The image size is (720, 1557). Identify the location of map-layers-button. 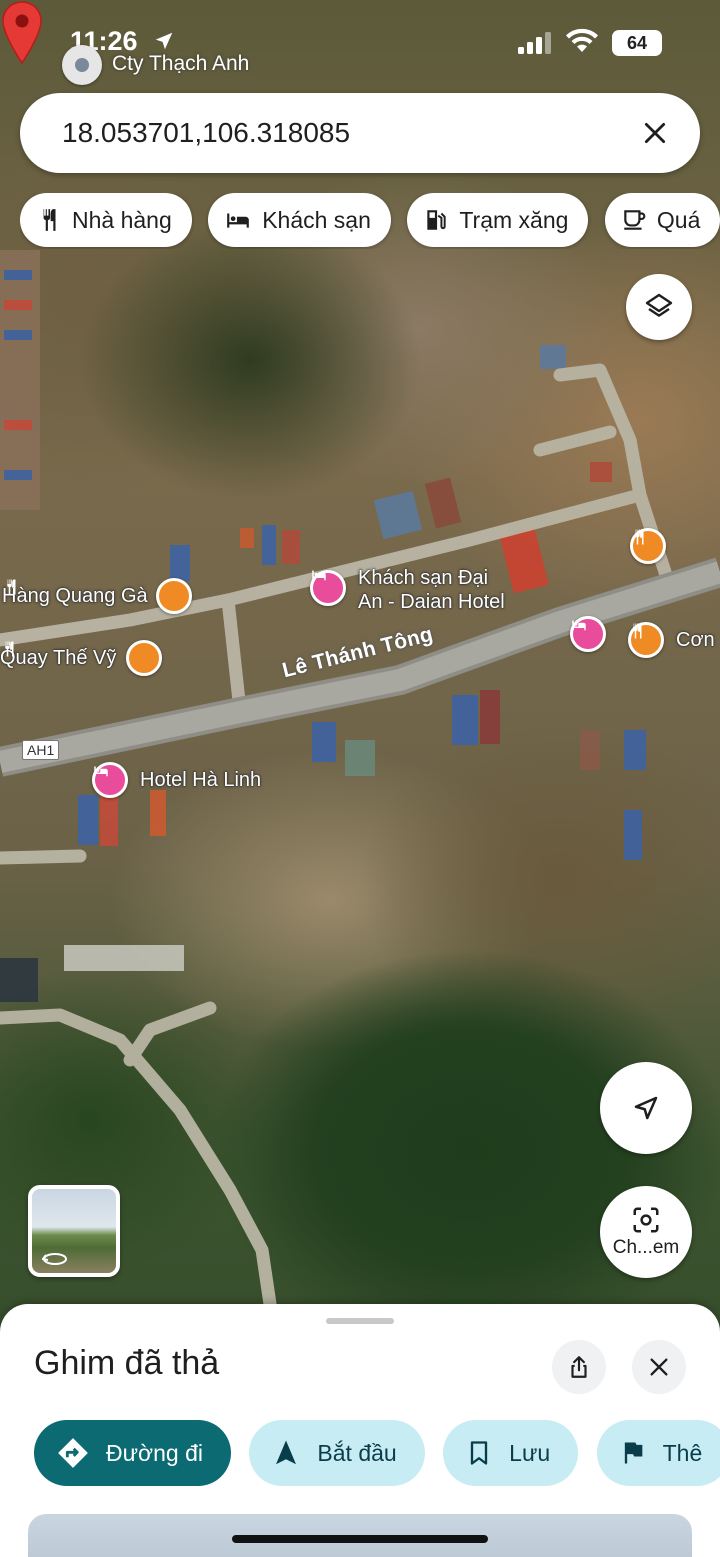
(659, 307).